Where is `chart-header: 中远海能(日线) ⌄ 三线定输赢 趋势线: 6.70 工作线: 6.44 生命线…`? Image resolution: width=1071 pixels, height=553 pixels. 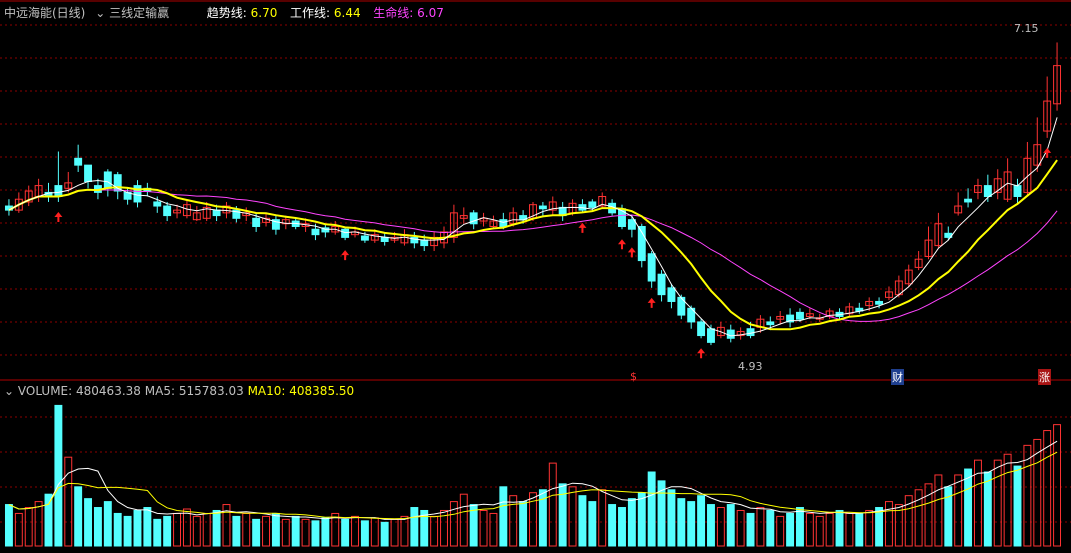
chart-header: 中远海能(日线) ⌄ 三线定输赢 趋势线: 6.70 工作线: 6.44 生命线… is located at coordinates (224, 12).